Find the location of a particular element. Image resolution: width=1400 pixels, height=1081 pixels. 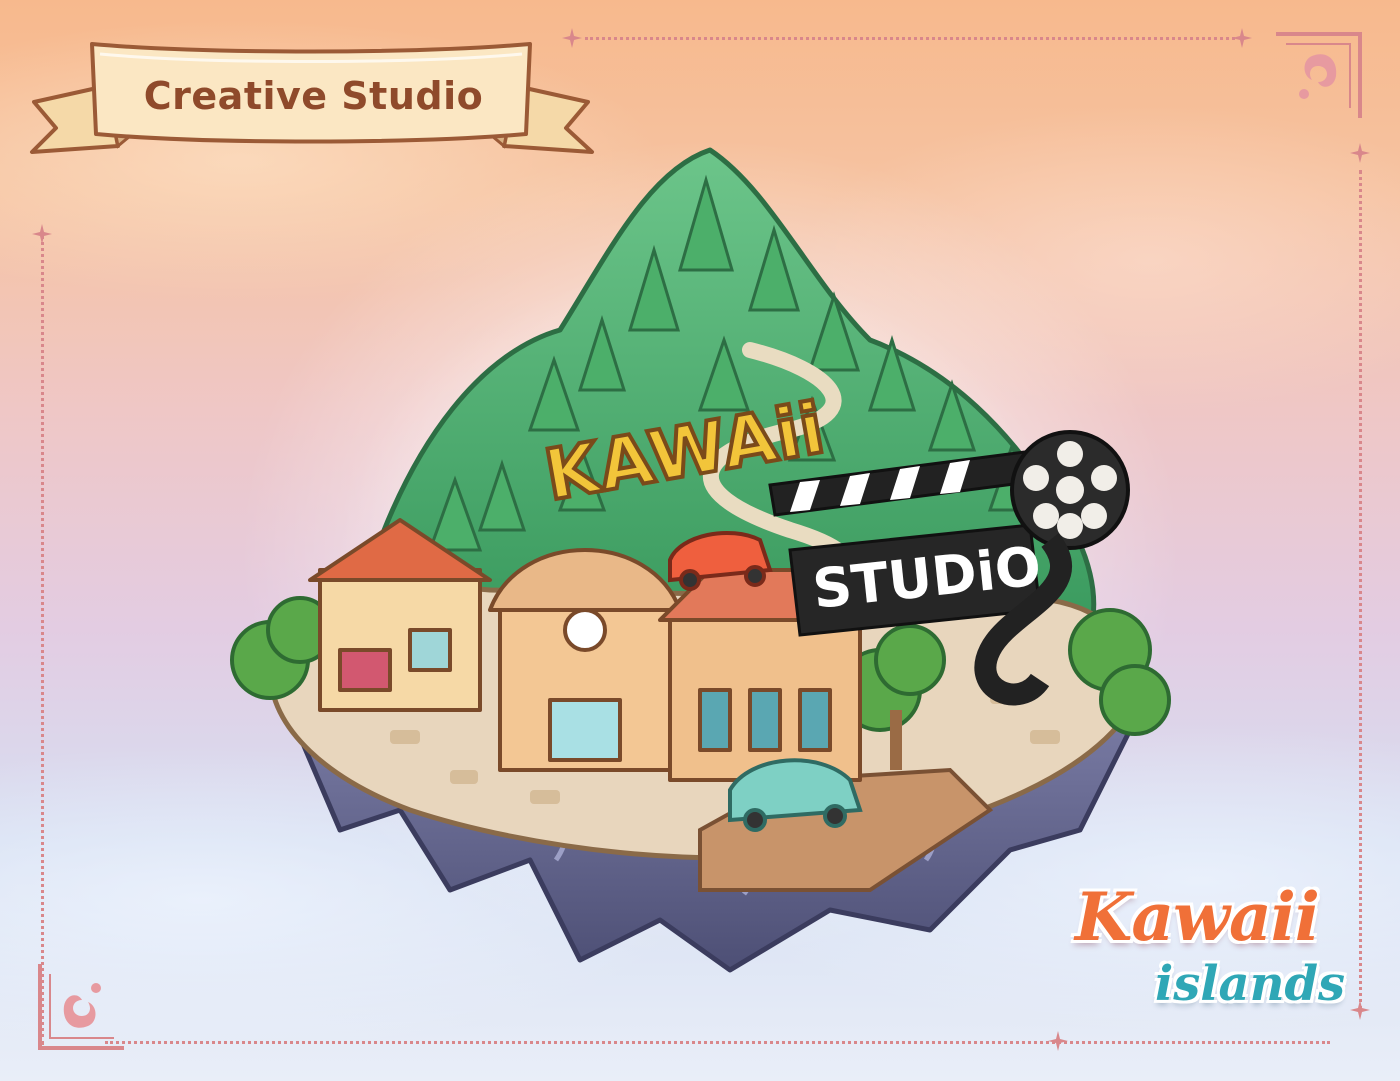

game-logo: Kawaii islands is located at coordinates (1210, 958).